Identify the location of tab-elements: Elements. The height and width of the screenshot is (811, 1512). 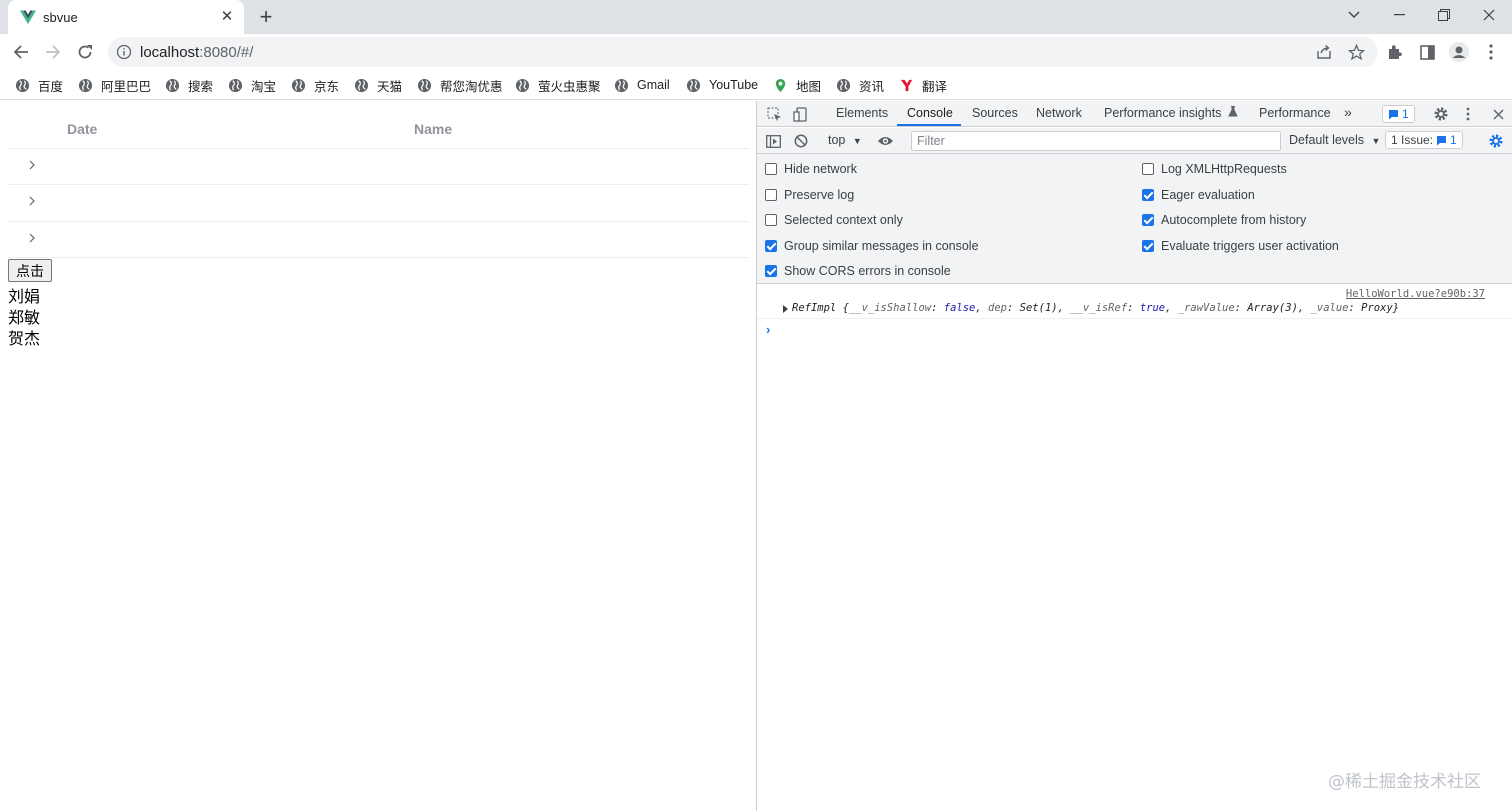
(862, 113).